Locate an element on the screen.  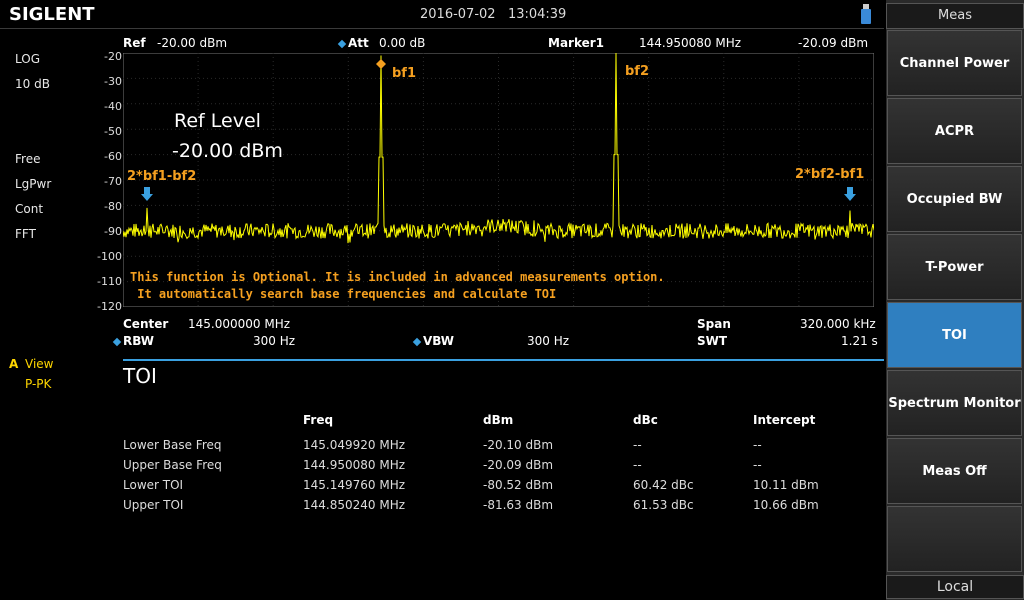
marker-label: Marker1 is located at coordinates (576, 43).